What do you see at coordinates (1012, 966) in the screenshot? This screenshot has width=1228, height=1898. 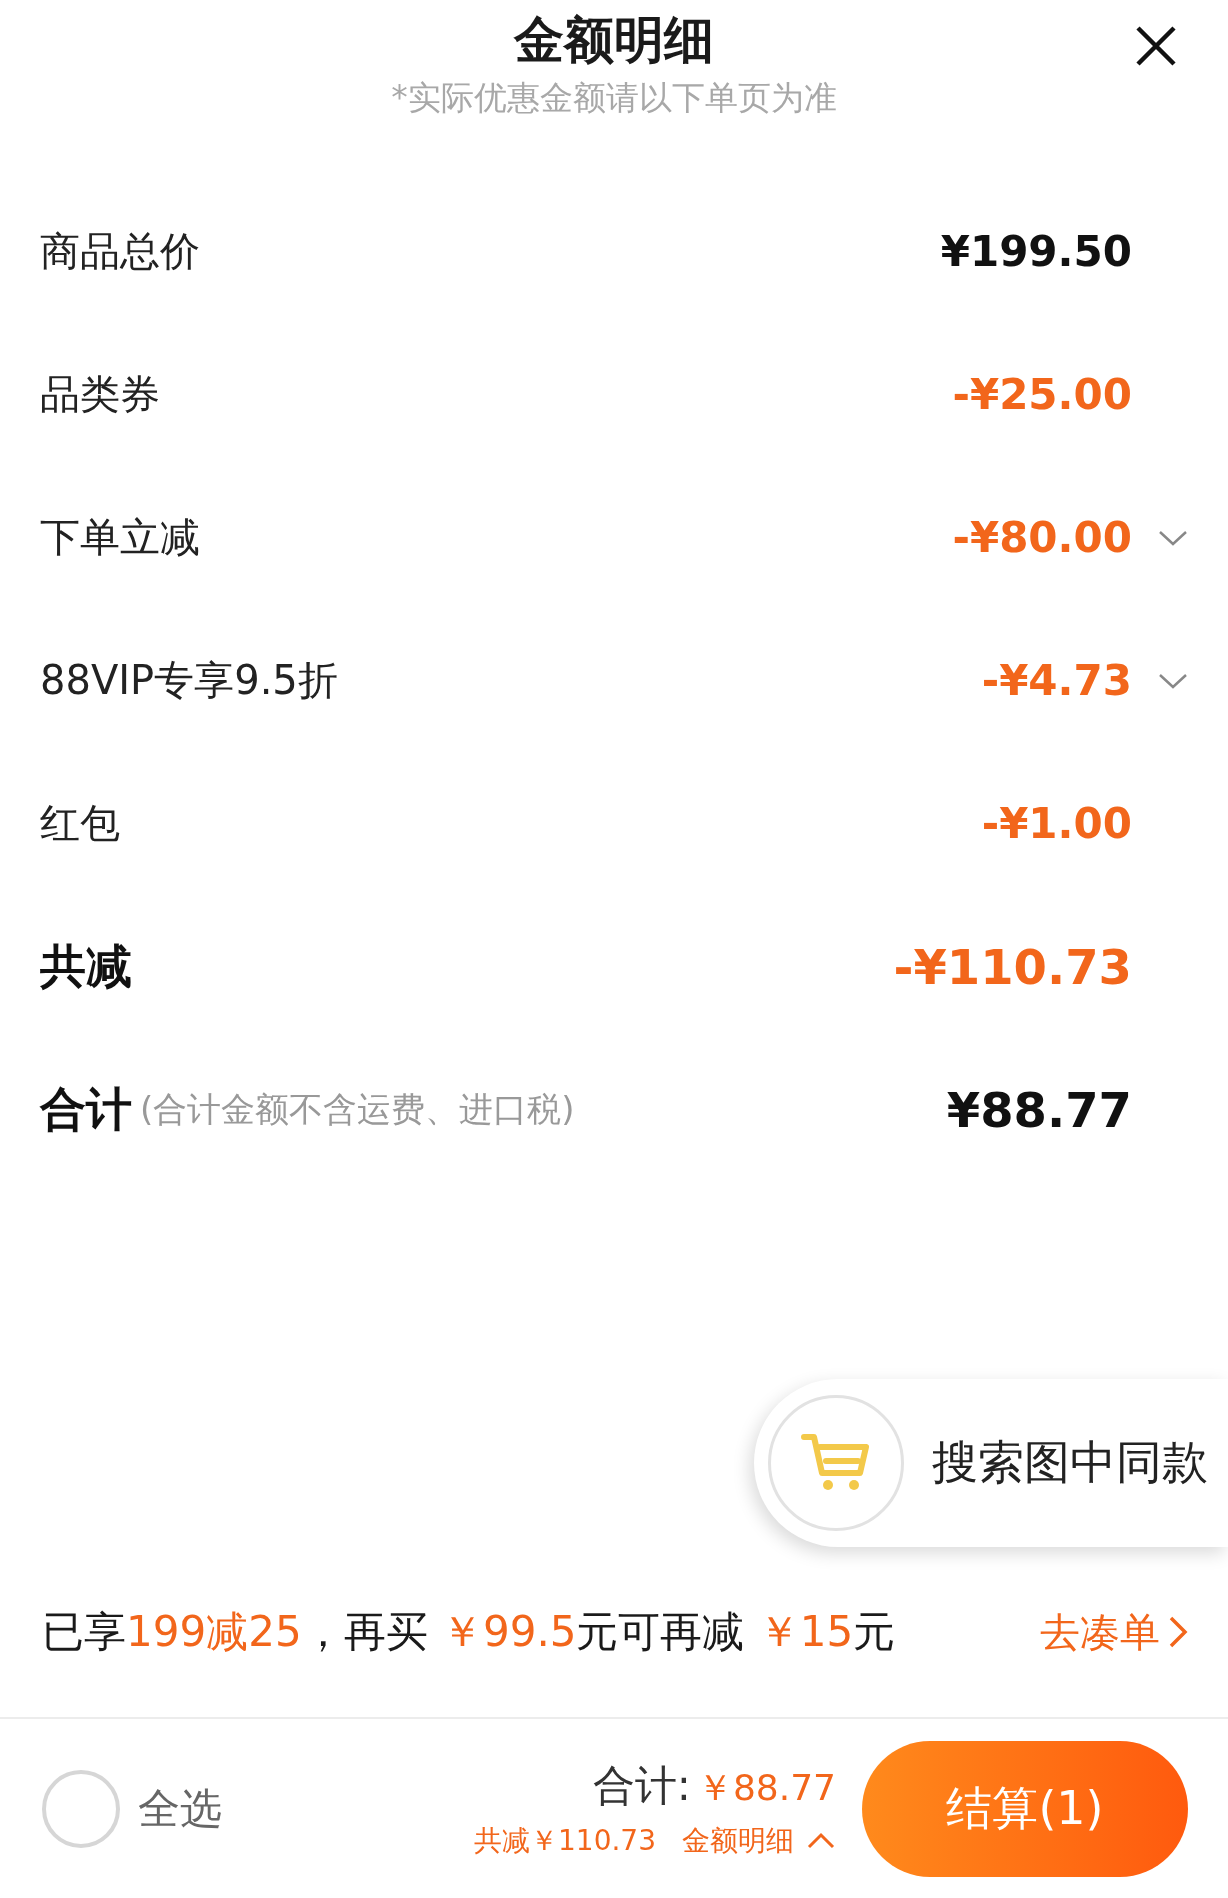 I see `row-amount: -¥110.73` at bounding box center [1012, 966].